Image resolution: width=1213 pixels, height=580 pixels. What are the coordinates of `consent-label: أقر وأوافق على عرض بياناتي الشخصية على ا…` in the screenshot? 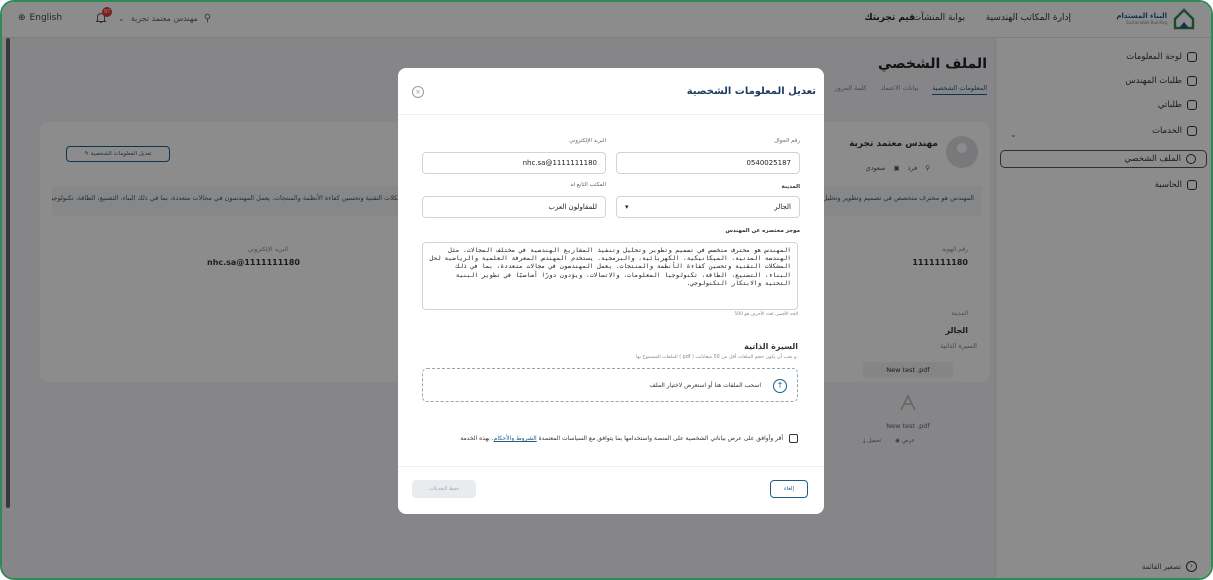 It's located at (660, 438).